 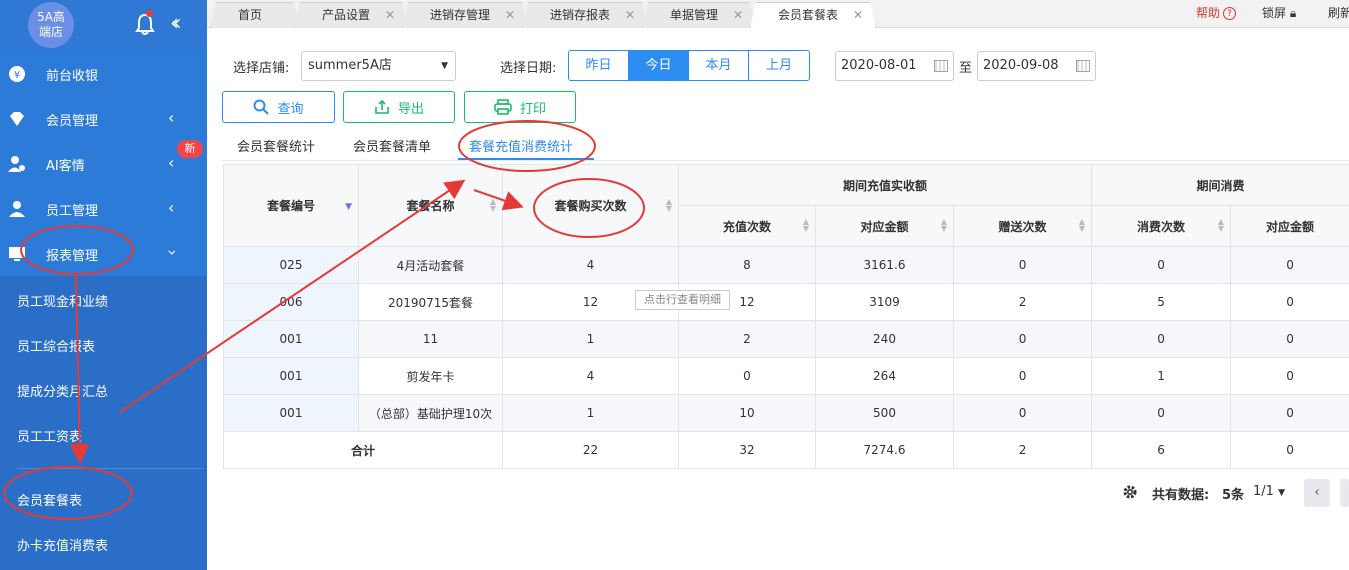 What do you see at coordinates (719, 65) in the screenshot?
I see `quick-this-month: 本月` at bounding box center [719, 65].